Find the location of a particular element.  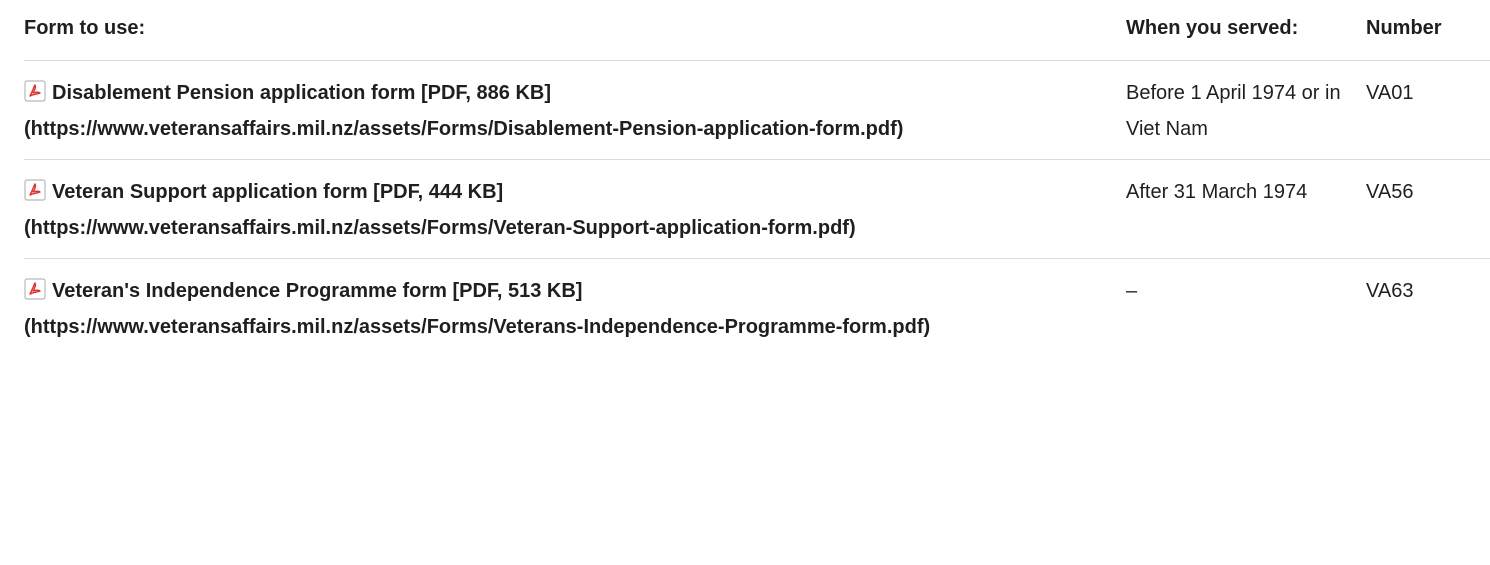

header-form-to-use: Form to use: is located at coordinates (575, 30).